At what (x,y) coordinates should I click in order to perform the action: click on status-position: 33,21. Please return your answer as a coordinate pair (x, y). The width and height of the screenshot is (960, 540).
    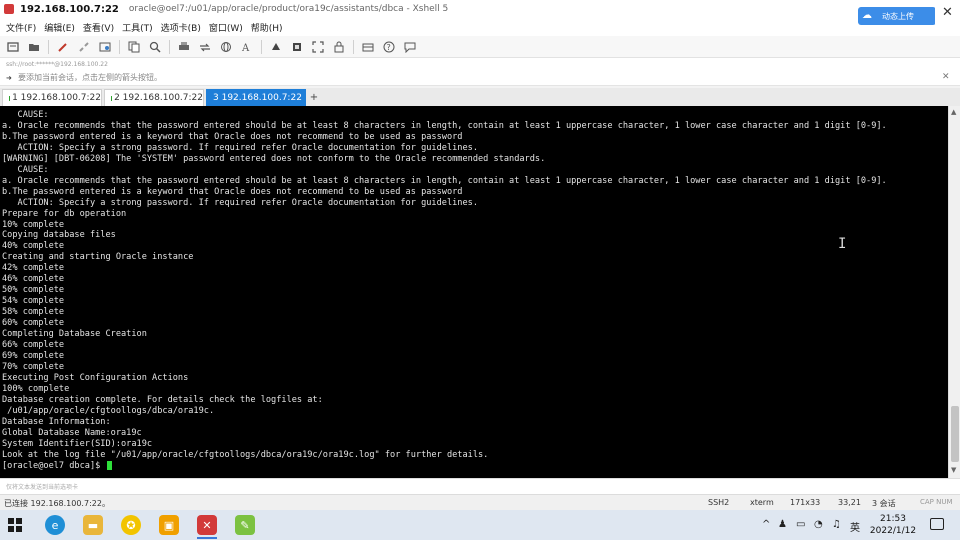
    Looking at the image, I should click on (849, 502).